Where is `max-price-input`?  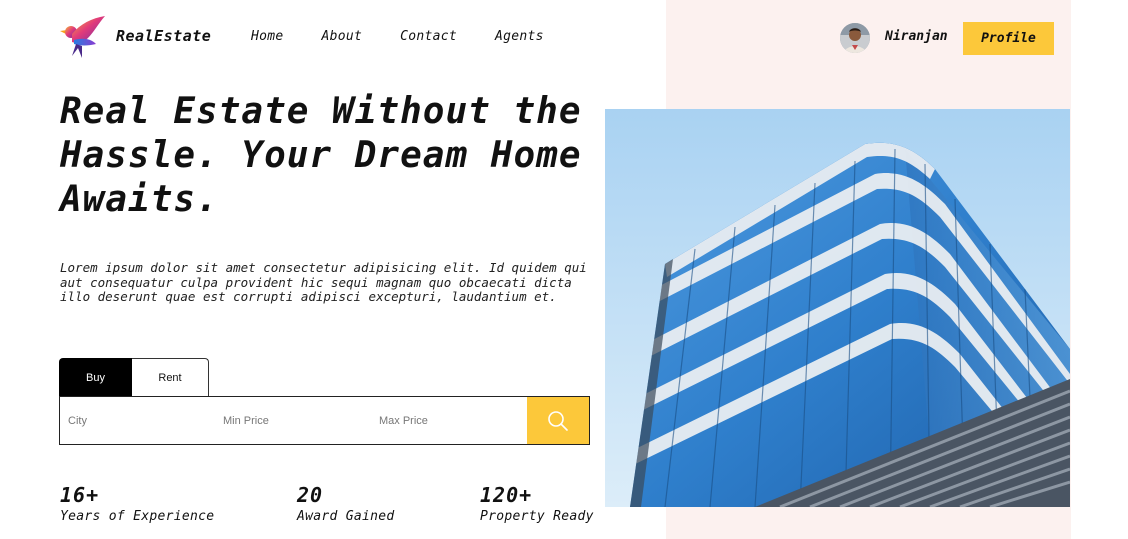 max-price-input is located at coordinates (449, 420).